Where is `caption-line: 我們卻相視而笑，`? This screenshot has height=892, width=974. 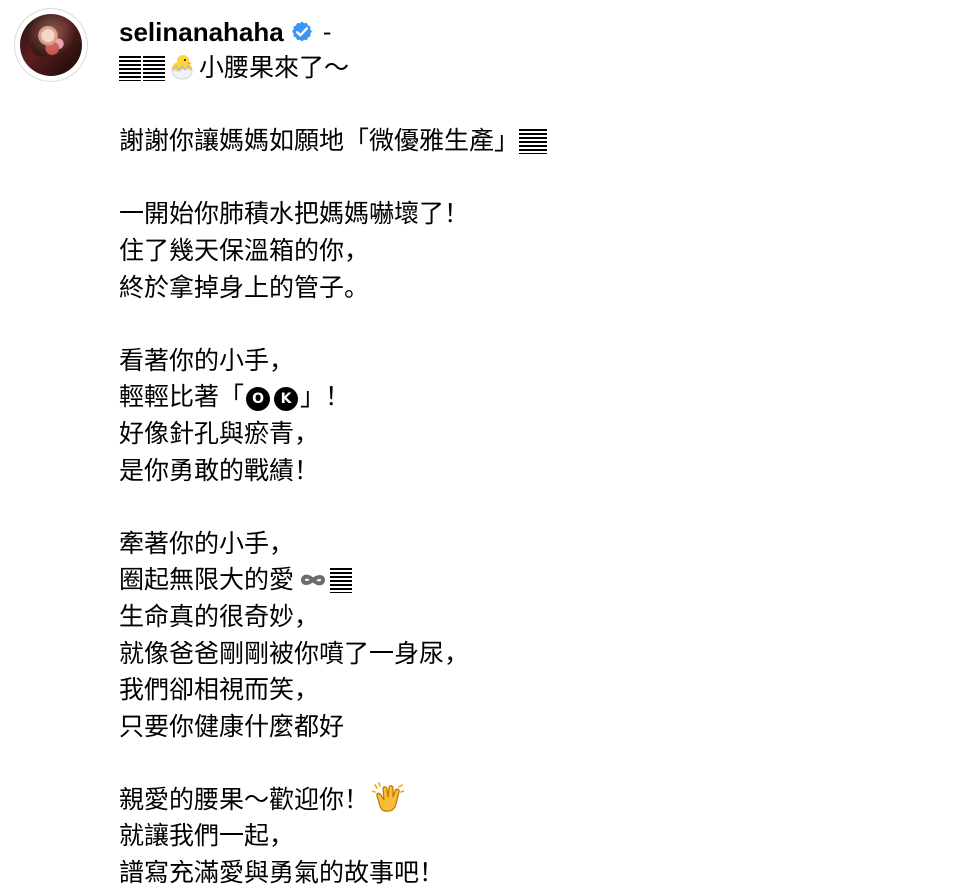 caption-line: 我們卻相視而笑， is located at coordinates (529, 690).